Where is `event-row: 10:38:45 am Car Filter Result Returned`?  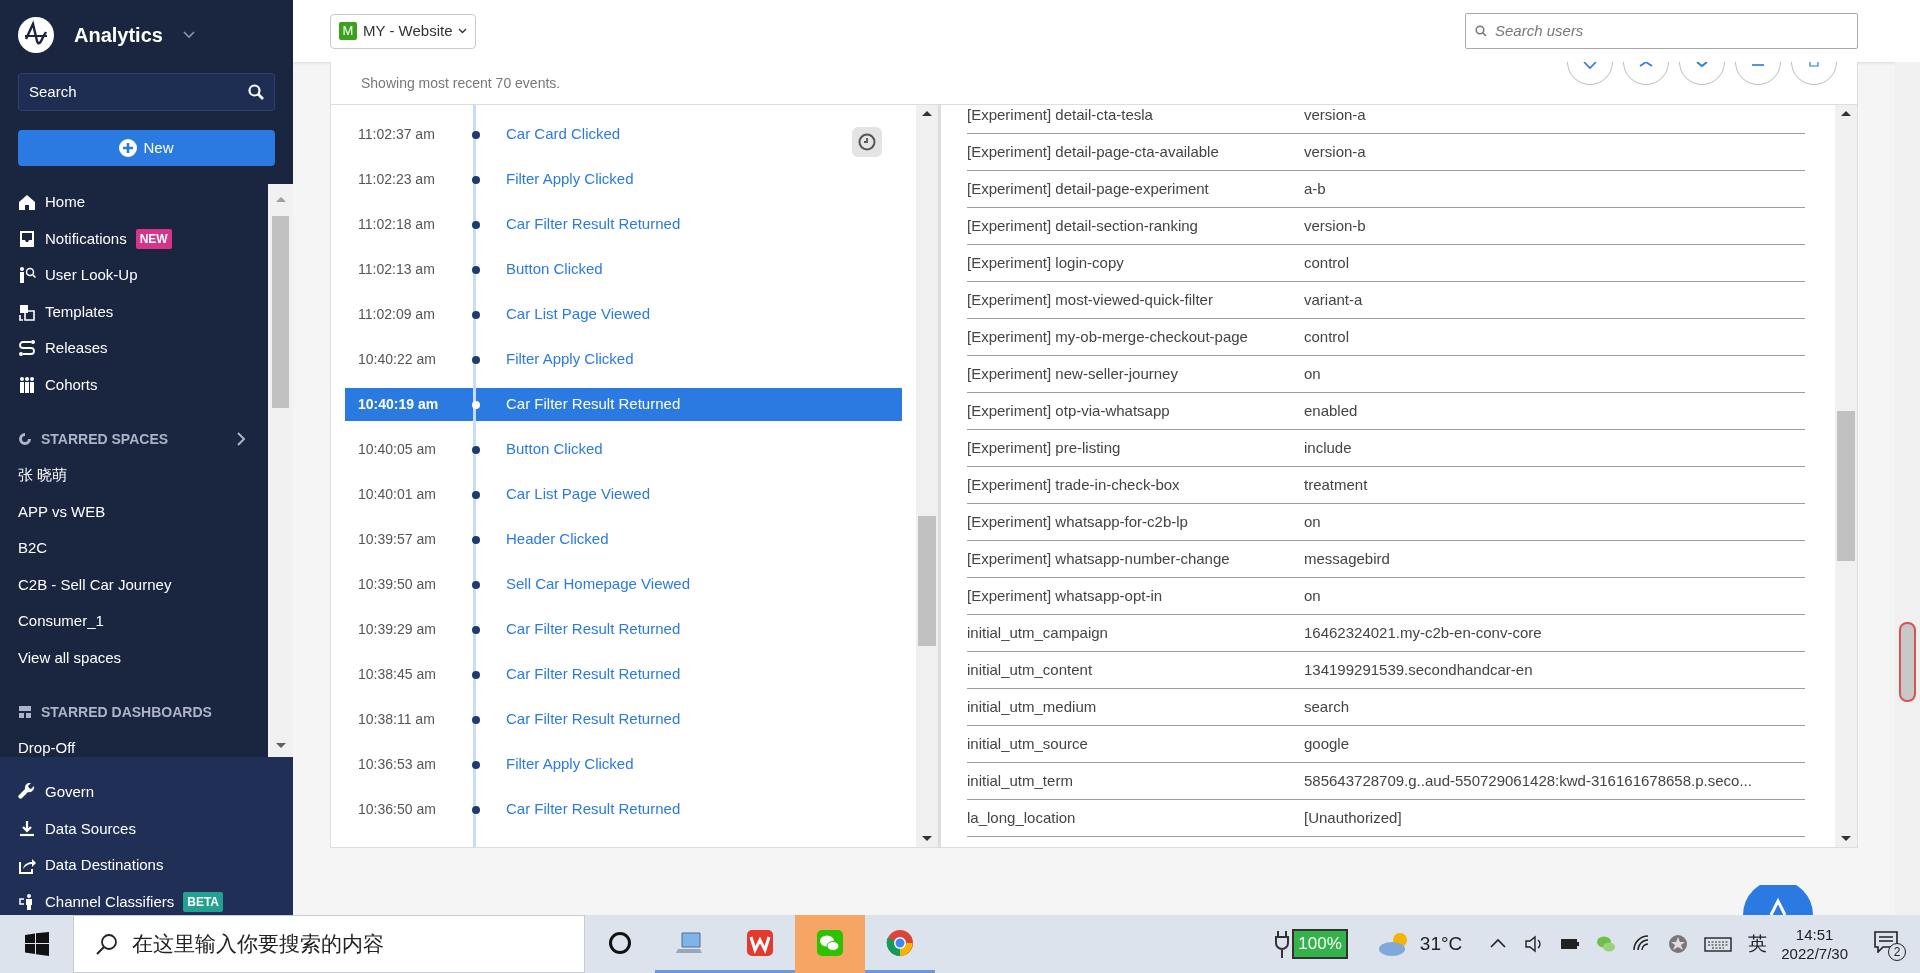
event-row: 10:38:45 am Car Filter Result Returned is located at coordinates (623, 674).